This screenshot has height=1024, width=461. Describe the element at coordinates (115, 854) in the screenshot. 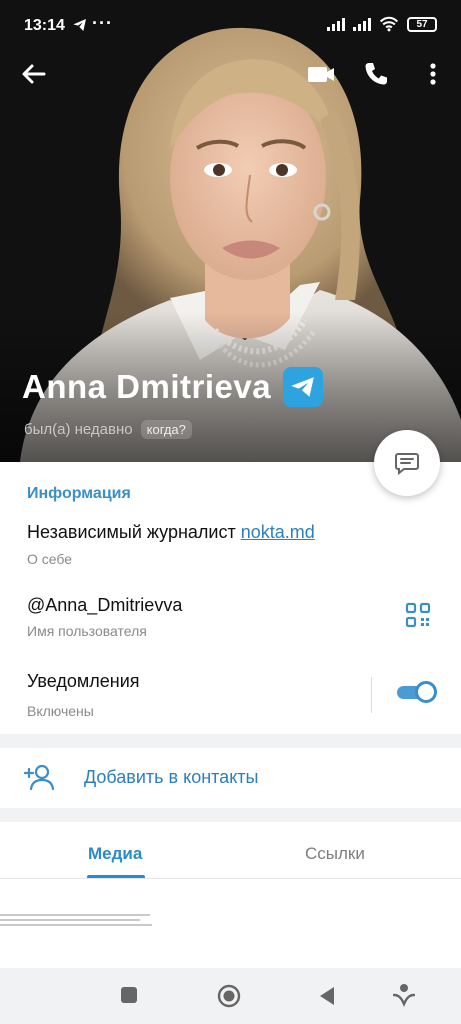

I see `tab-media: Медиа` at that location.